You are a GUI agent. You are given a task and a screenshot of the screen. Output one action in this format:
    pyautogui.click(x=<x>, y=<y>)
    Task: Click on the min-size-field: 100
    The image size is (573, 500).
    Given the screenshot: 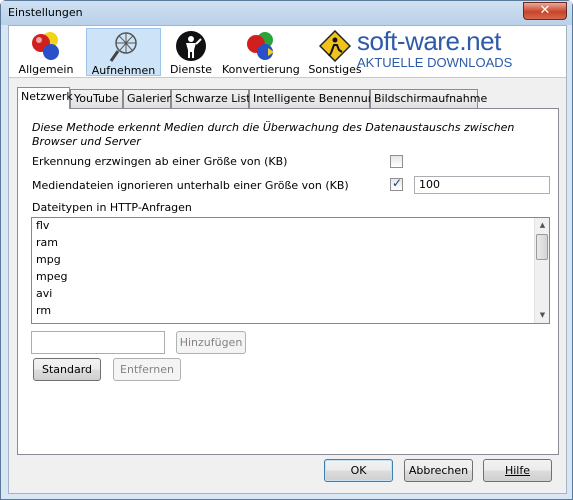 What is the action you would take?
    pyautogui.click(x=482, y=185)
    